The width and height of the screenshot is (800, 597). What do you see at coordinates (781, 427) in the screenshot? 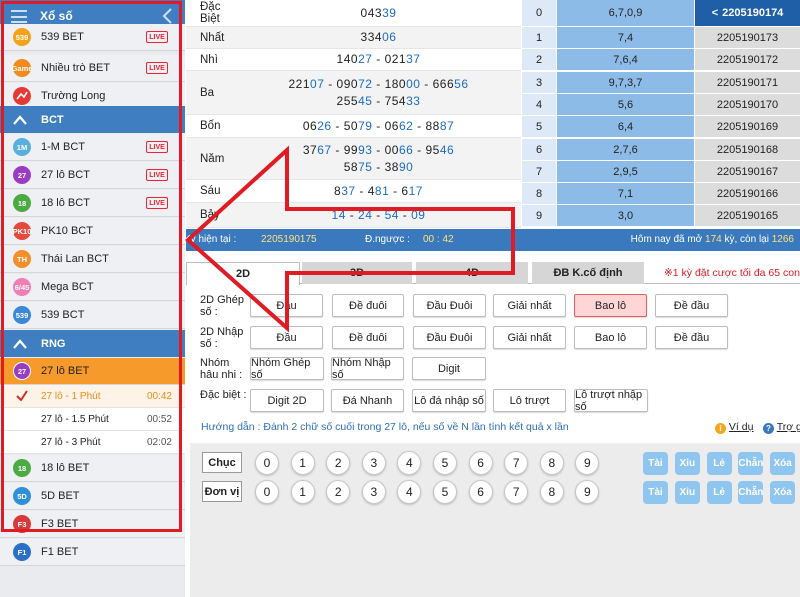
I see `help-link: ? Trợ giúp` at bounding box center [781, 427].